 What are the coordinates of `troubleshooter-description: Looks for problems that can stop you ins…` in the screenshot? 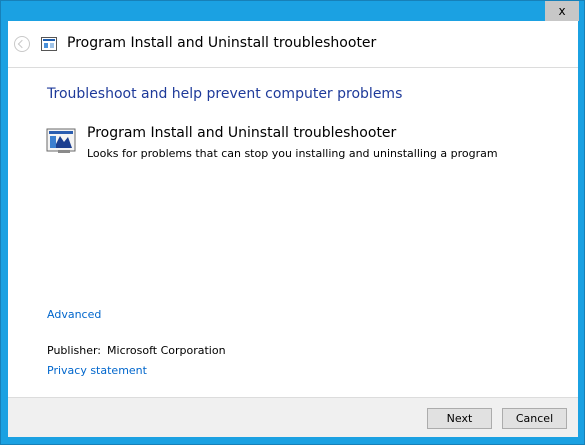 It's located at (292, 153).